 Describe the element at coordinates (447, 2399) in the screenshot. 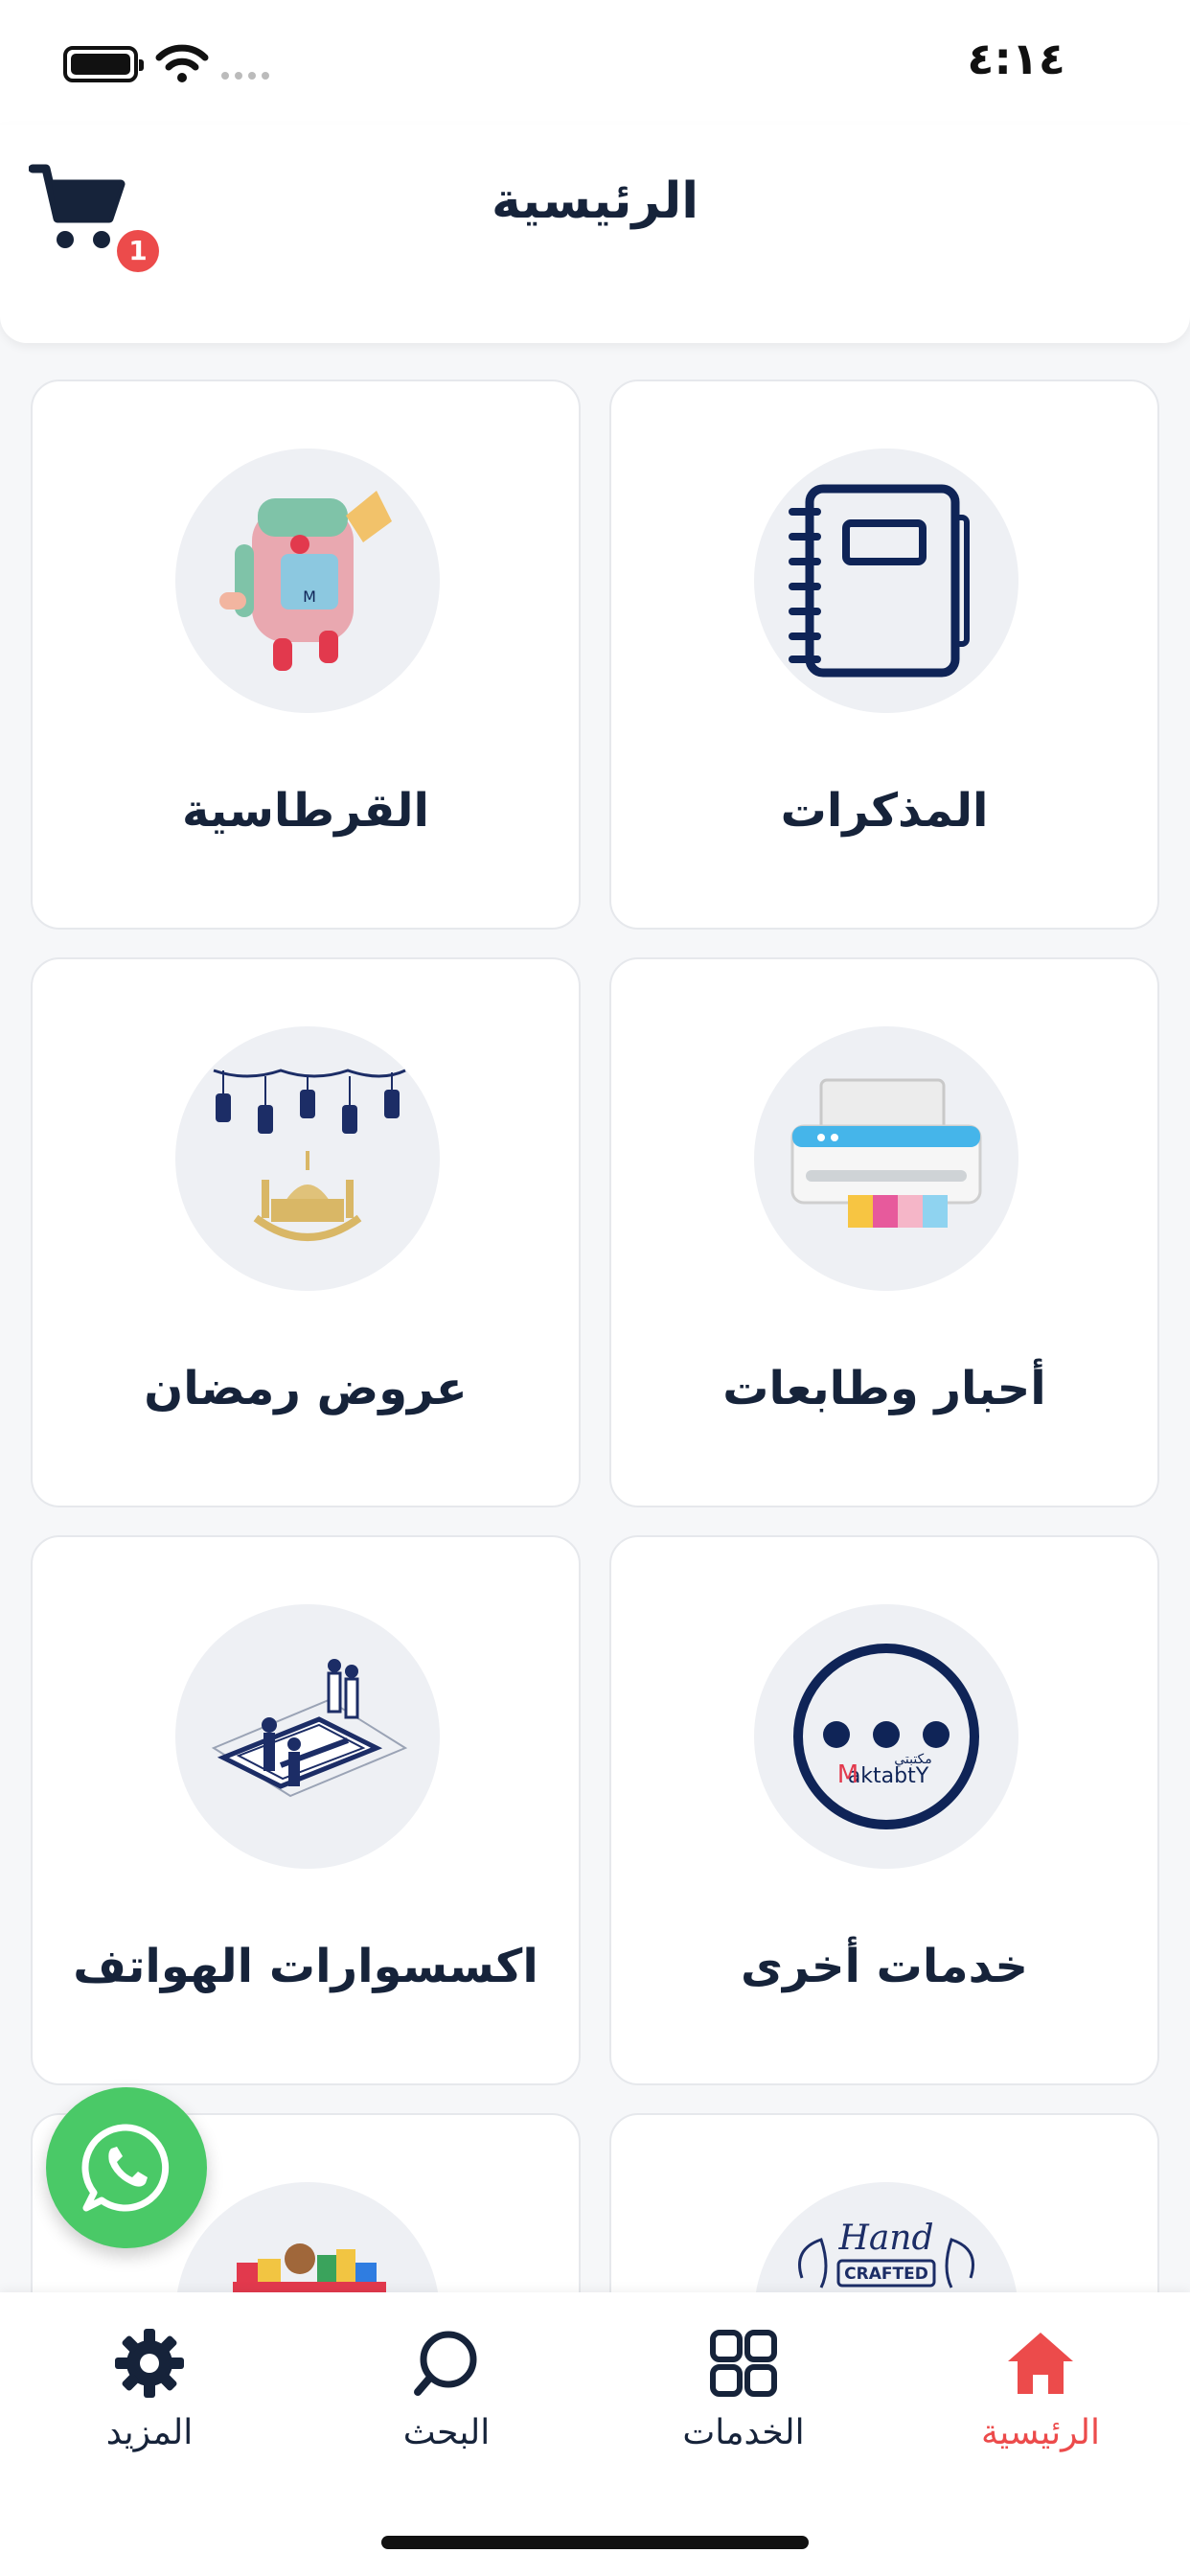

I see `tab-search: البحث` at that location.